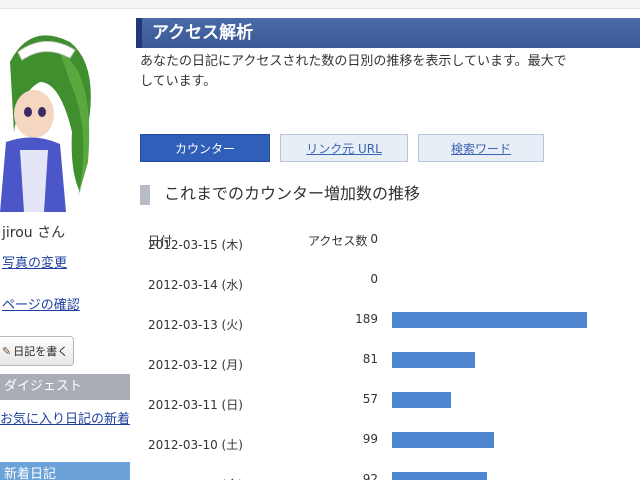  What do you see at coordinates (370, 399) in the screenshot?
I see `row-count: 57` at bounding box center [370, 399].